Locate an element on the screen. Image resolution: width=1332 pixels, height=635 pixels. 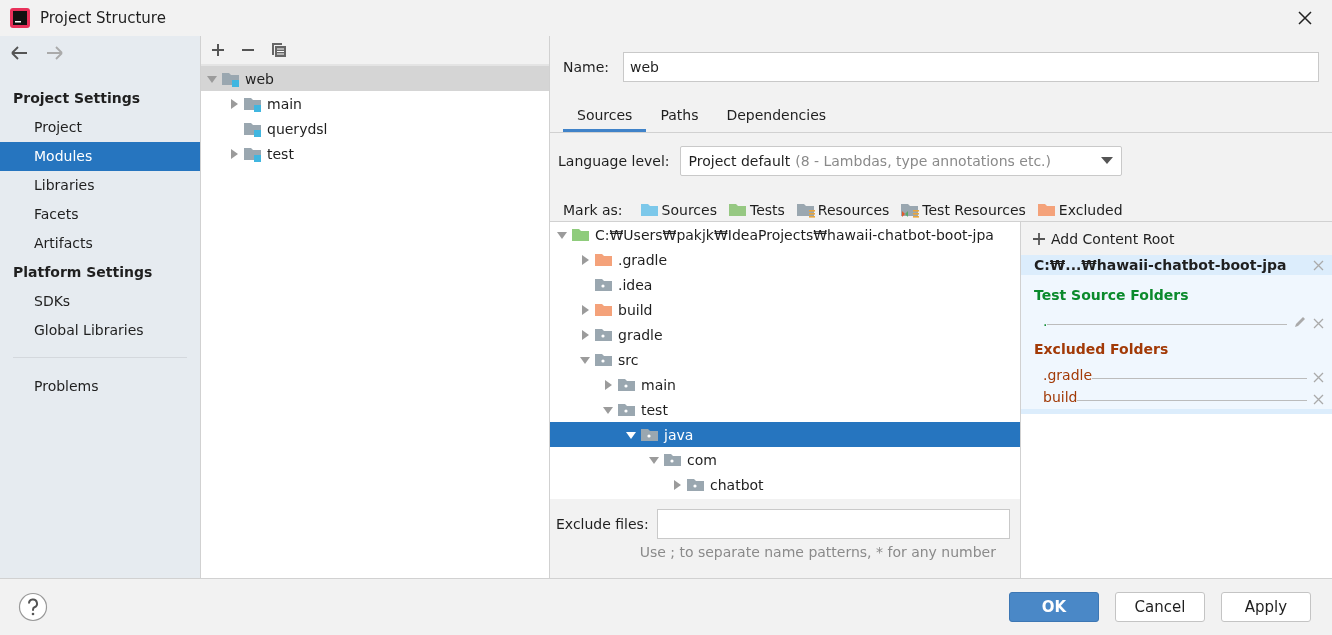
dialog-button: Apply is located at coordinates (1266, 607).